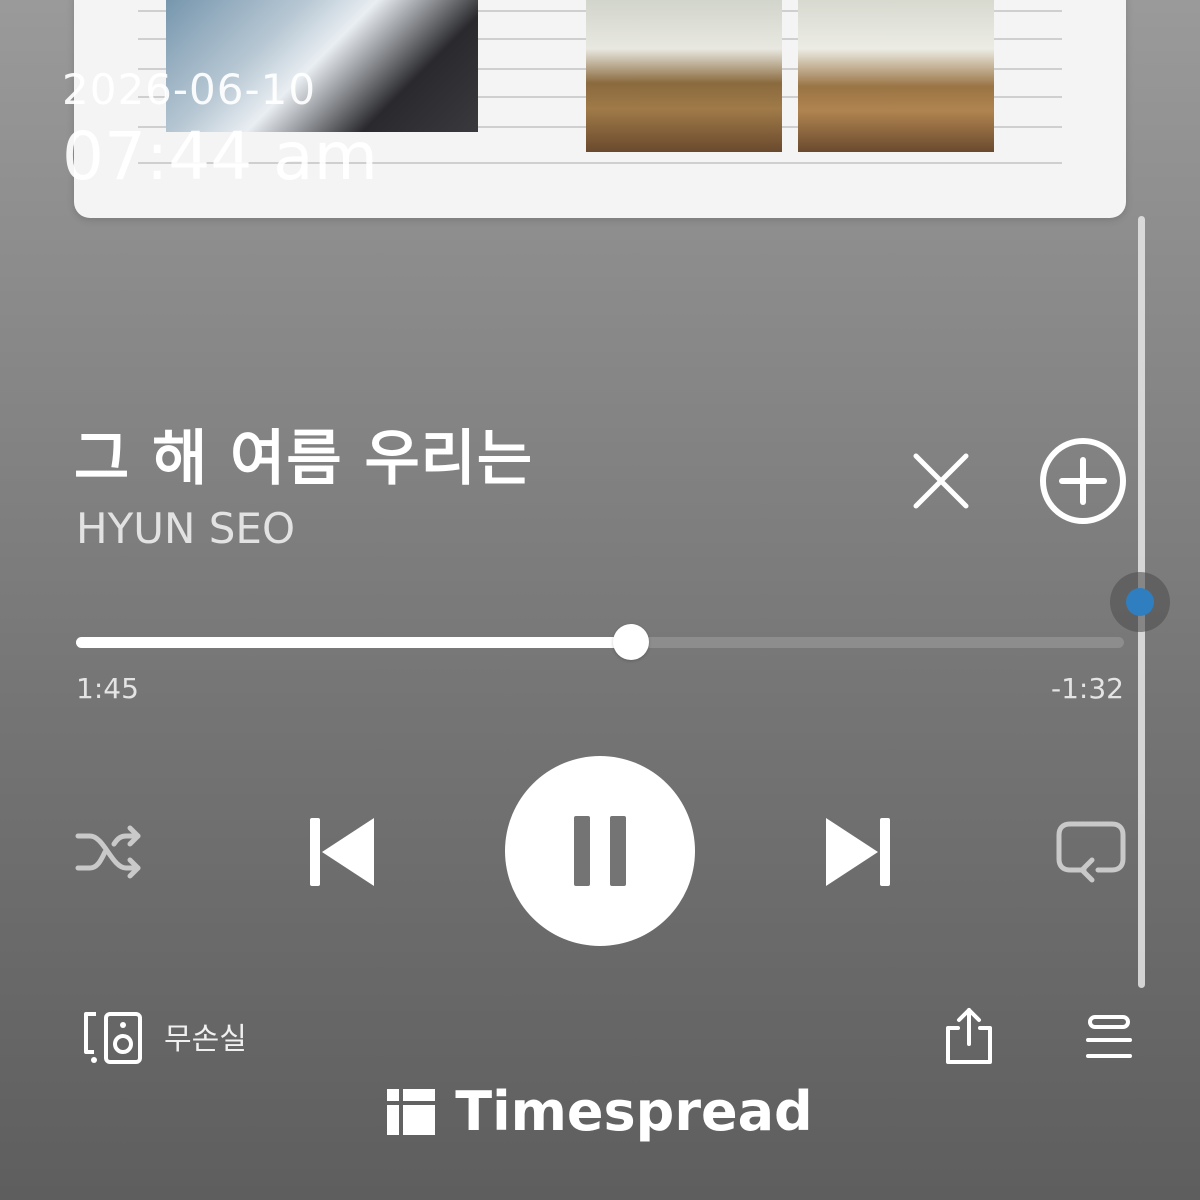  What do you see at coordinates (205, 1039) in the screenshot?
I see `output-quality-label: 무손실` at bounding box center [205, 1039].